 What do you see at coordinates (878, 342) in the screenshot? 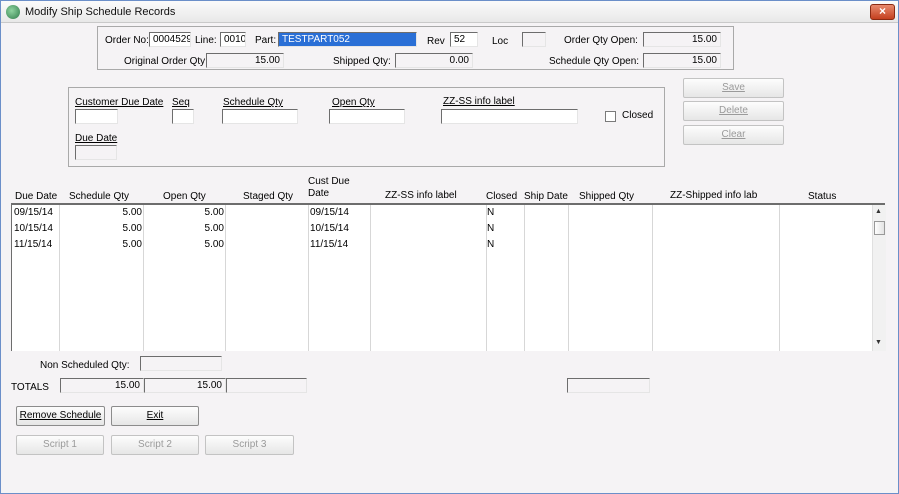
I see `scroll-down-icon: ▼` at bounding box center [878, 342].